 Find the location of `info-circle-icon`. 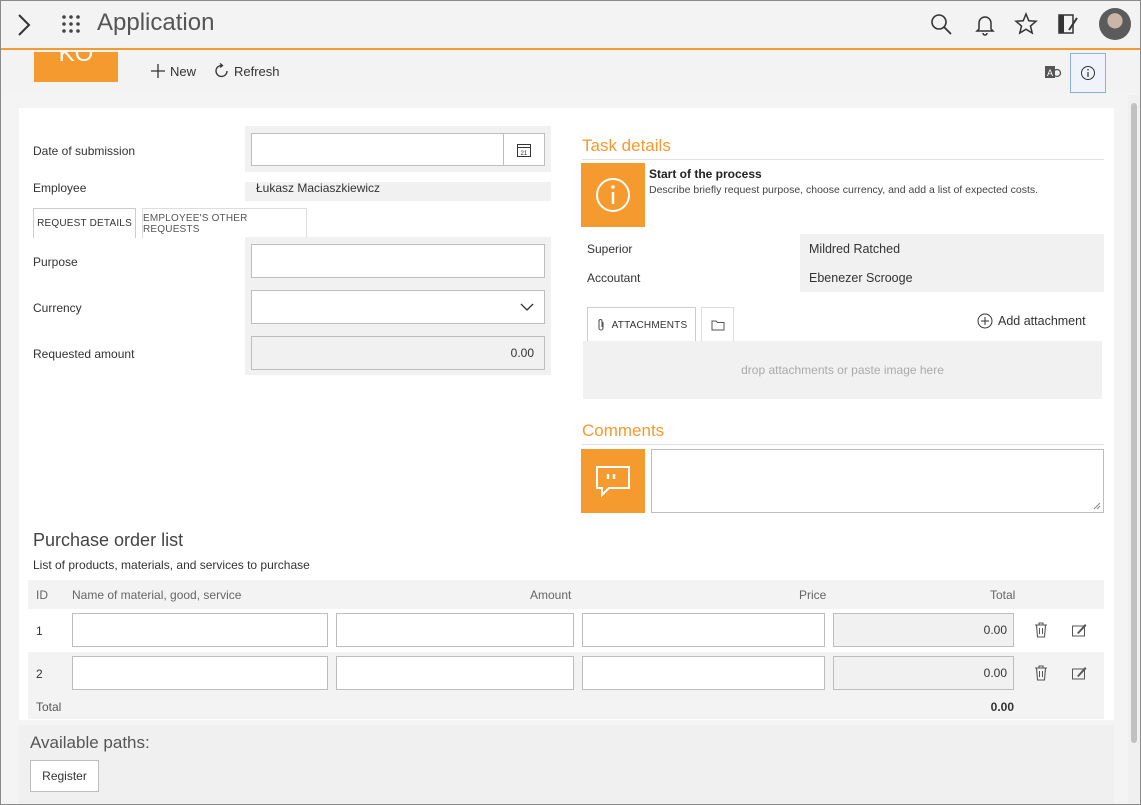

info-circle-icon is located at coordinates (613, 195).